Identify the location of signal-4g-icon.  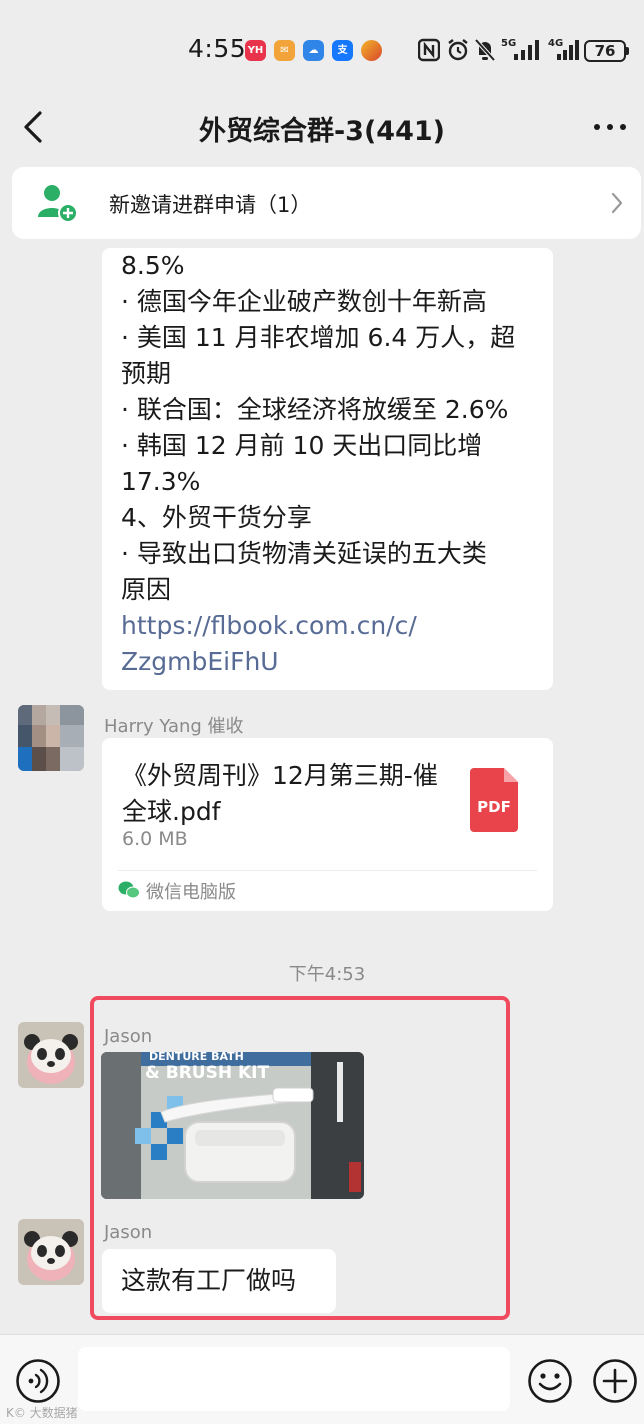
(568, 50).